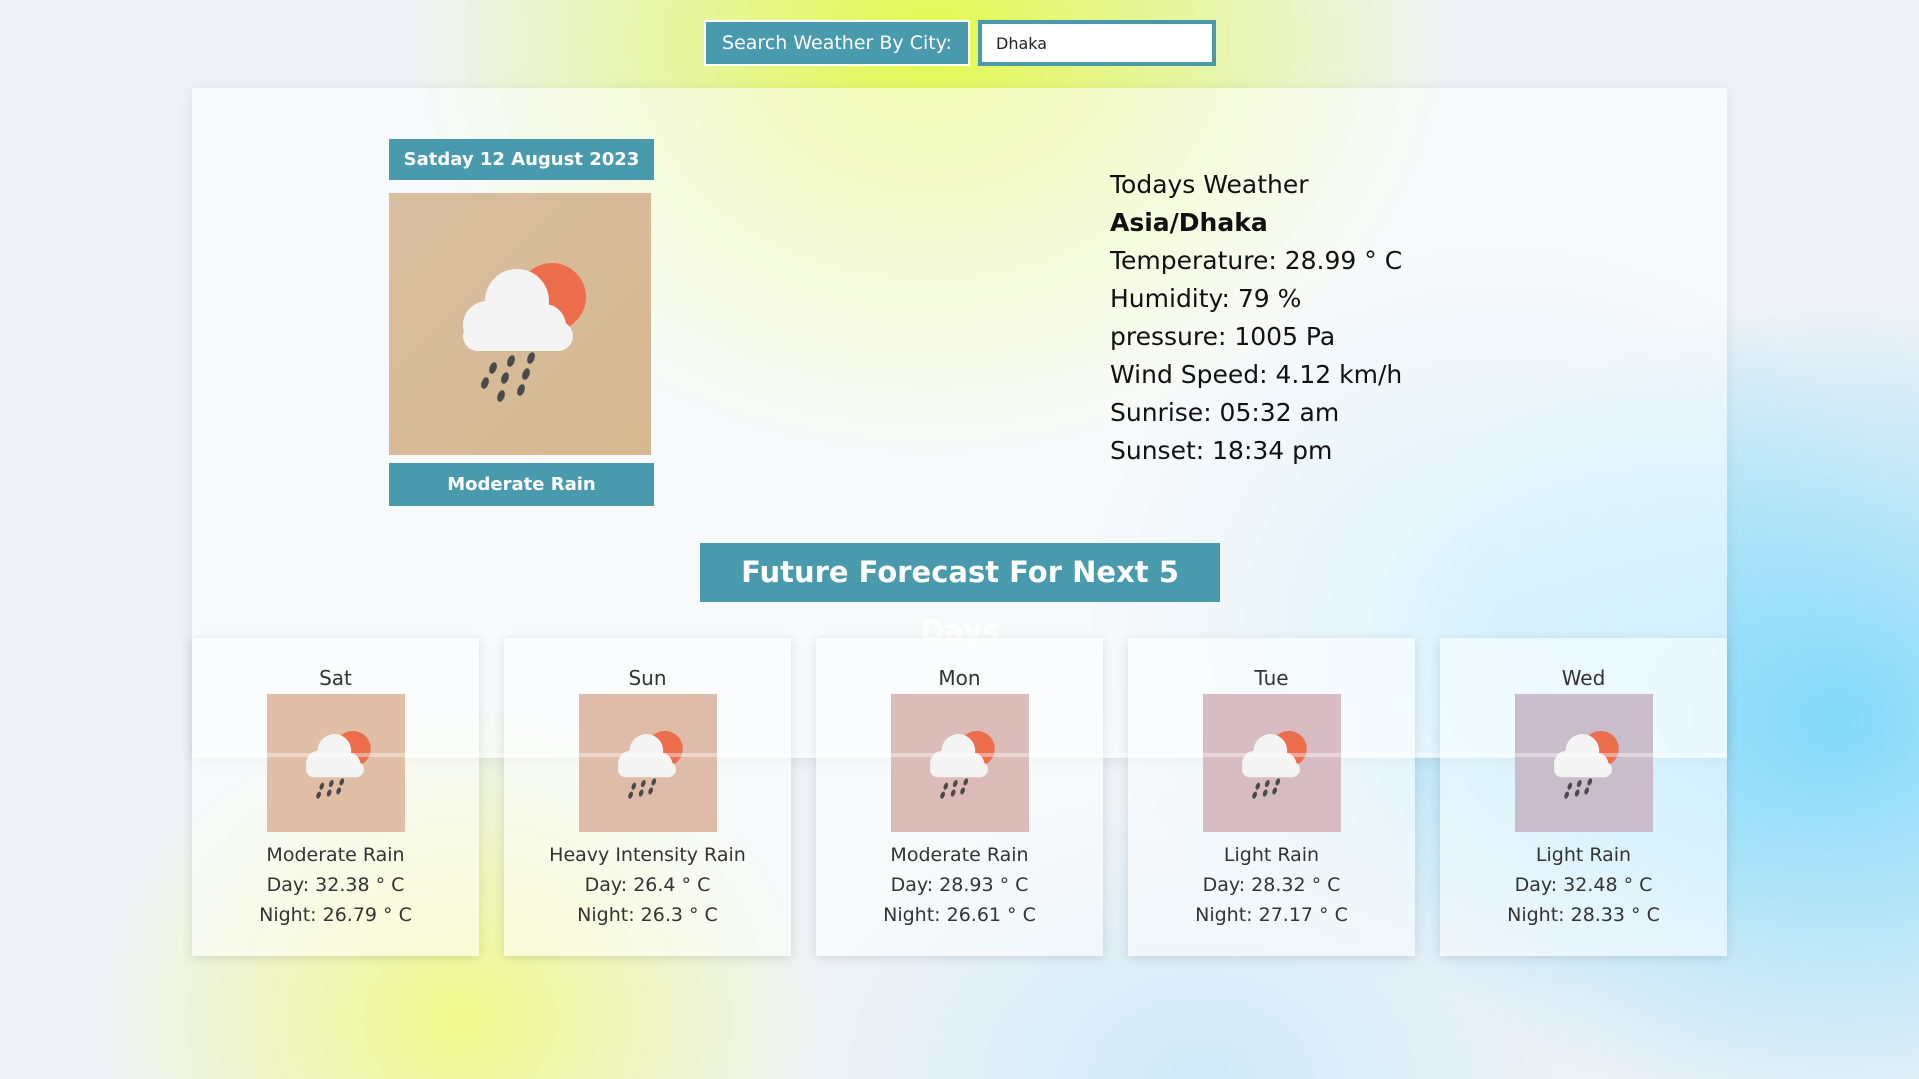 The image size is (1919, 1079). I want to click on forecast-night-temp: Night: 26.61 ° C, so click(959, 915).